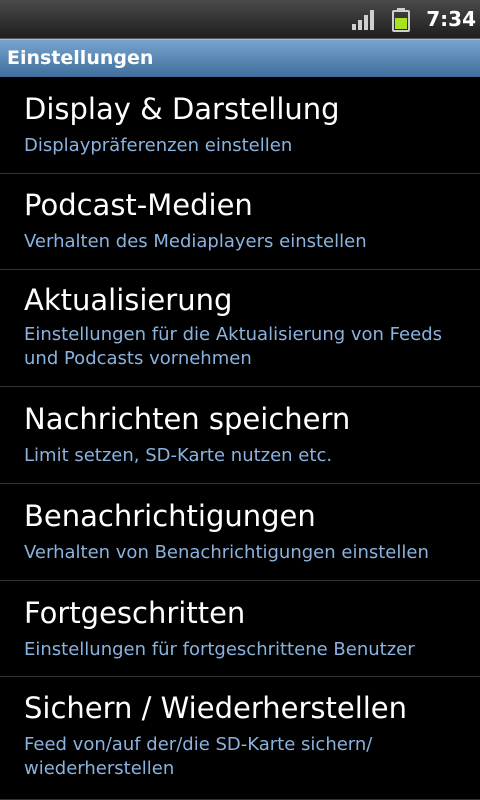 Image resolution: width=480 pixels, height=800 pixels. What do you see at coordinates (216, 708) in the screenshot?
I see `settings-item-title: Sichern / Wiederherstellen` at bounding box center [216, 708].